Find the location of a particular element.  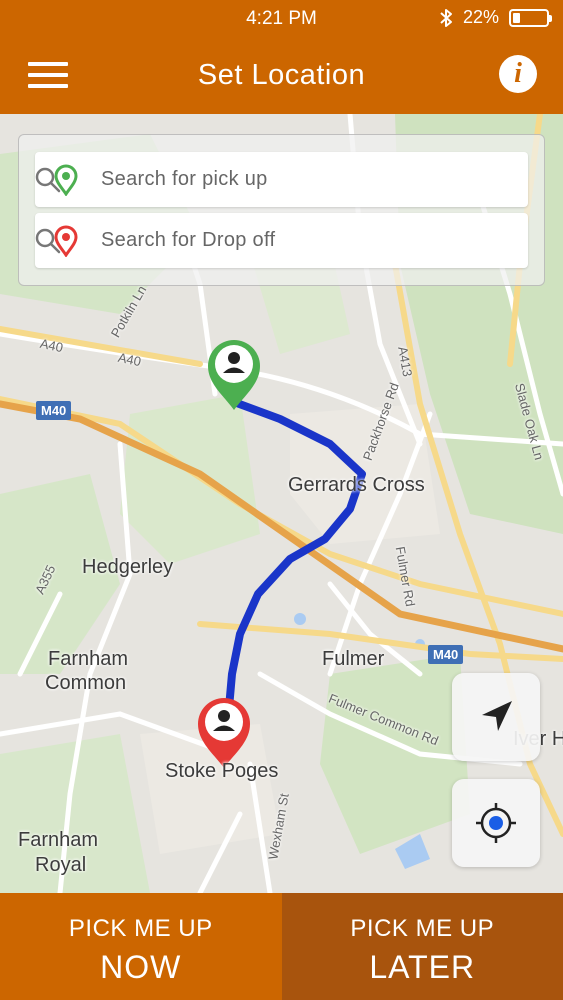

map-label-farnham-common-2: Common is located at coordinates (86, 683).